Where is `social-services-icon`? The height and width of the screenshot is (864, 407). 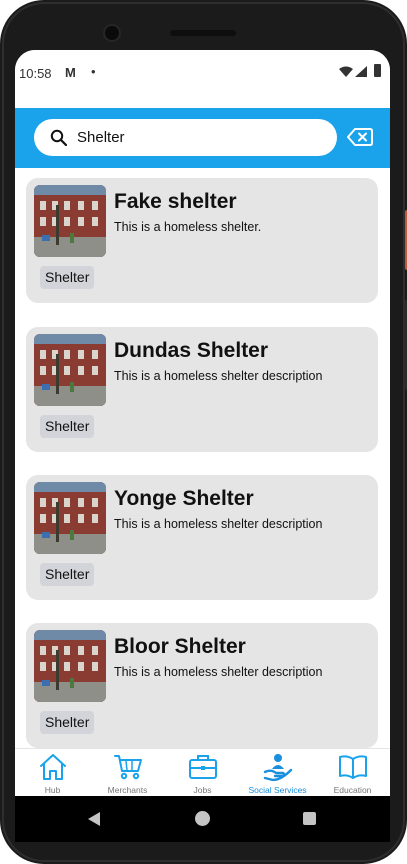 social-services-icon is located at coordinates (277, 767).